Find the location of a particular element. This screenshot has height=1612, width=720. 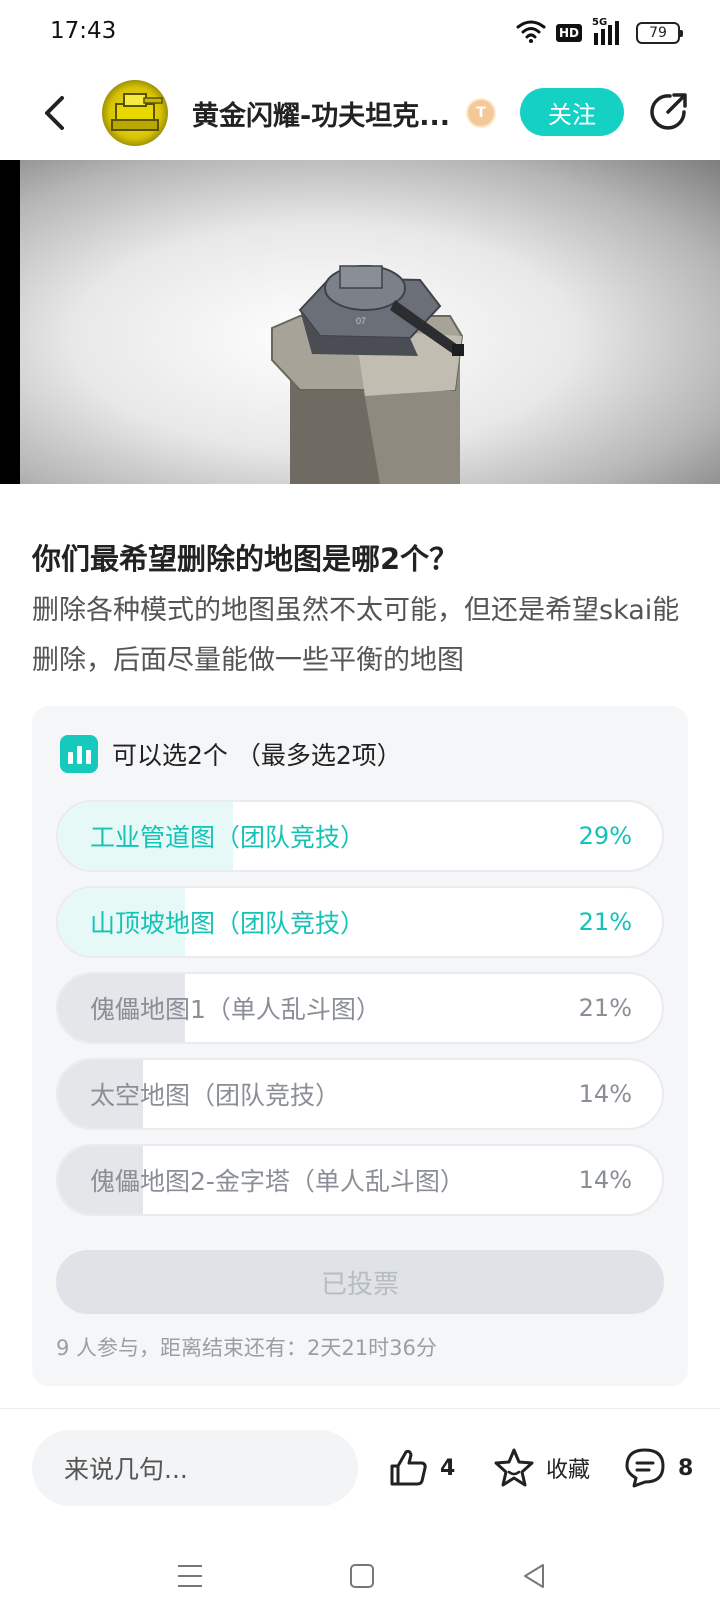

poll-chart-icon is located at coordinates (79, 754).